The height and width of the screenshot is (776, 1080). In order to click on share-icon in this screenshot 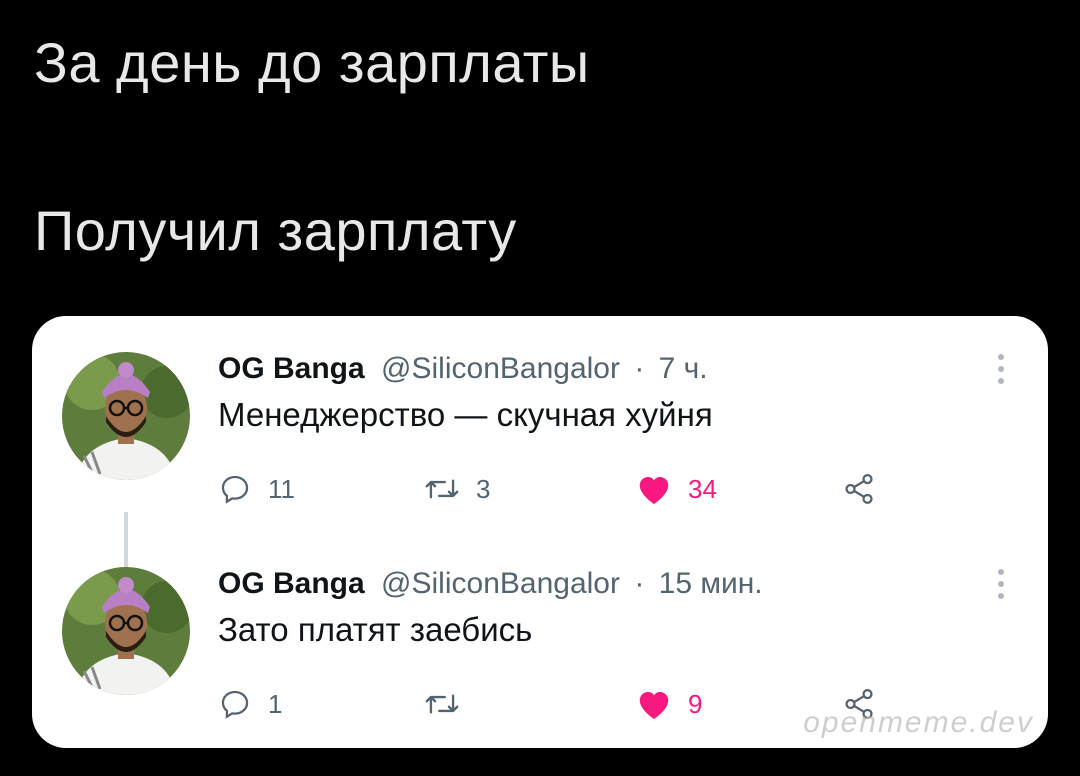, I will do `click(859, 489)`.